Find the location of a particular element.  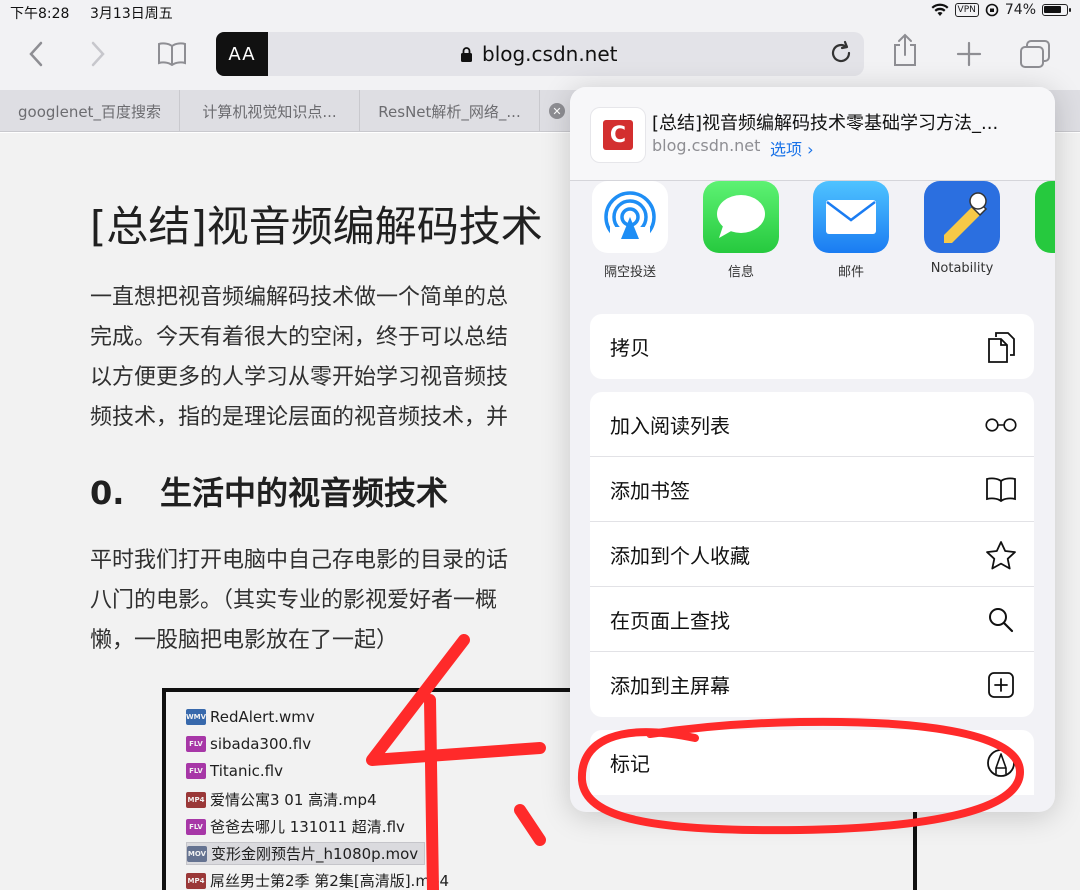

add-bookmark-action: 添加书签 is located at coordinates (812, 489).